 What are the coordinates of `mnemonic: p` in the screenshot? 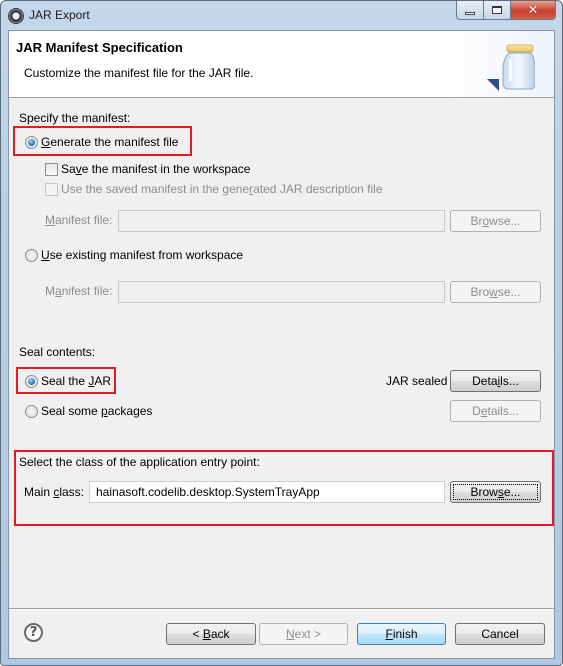 It's located at (104, 411).